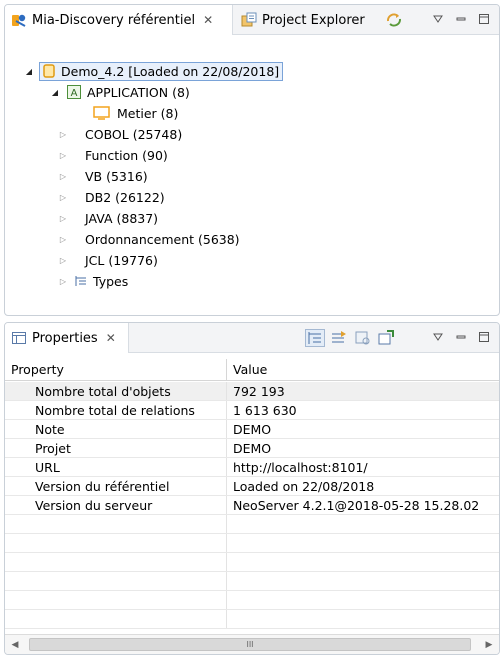  Describe the element at coordinates (134, 134) in the screenshot. I see `tree-item-label: COBOL (25748)` at that location.